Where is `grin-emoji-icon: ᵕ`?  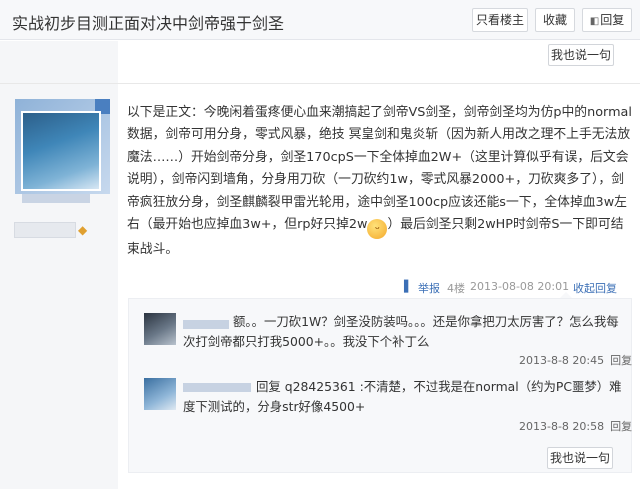 grin-emoji-icon: ᵕ is located at coordinates (377, 229).